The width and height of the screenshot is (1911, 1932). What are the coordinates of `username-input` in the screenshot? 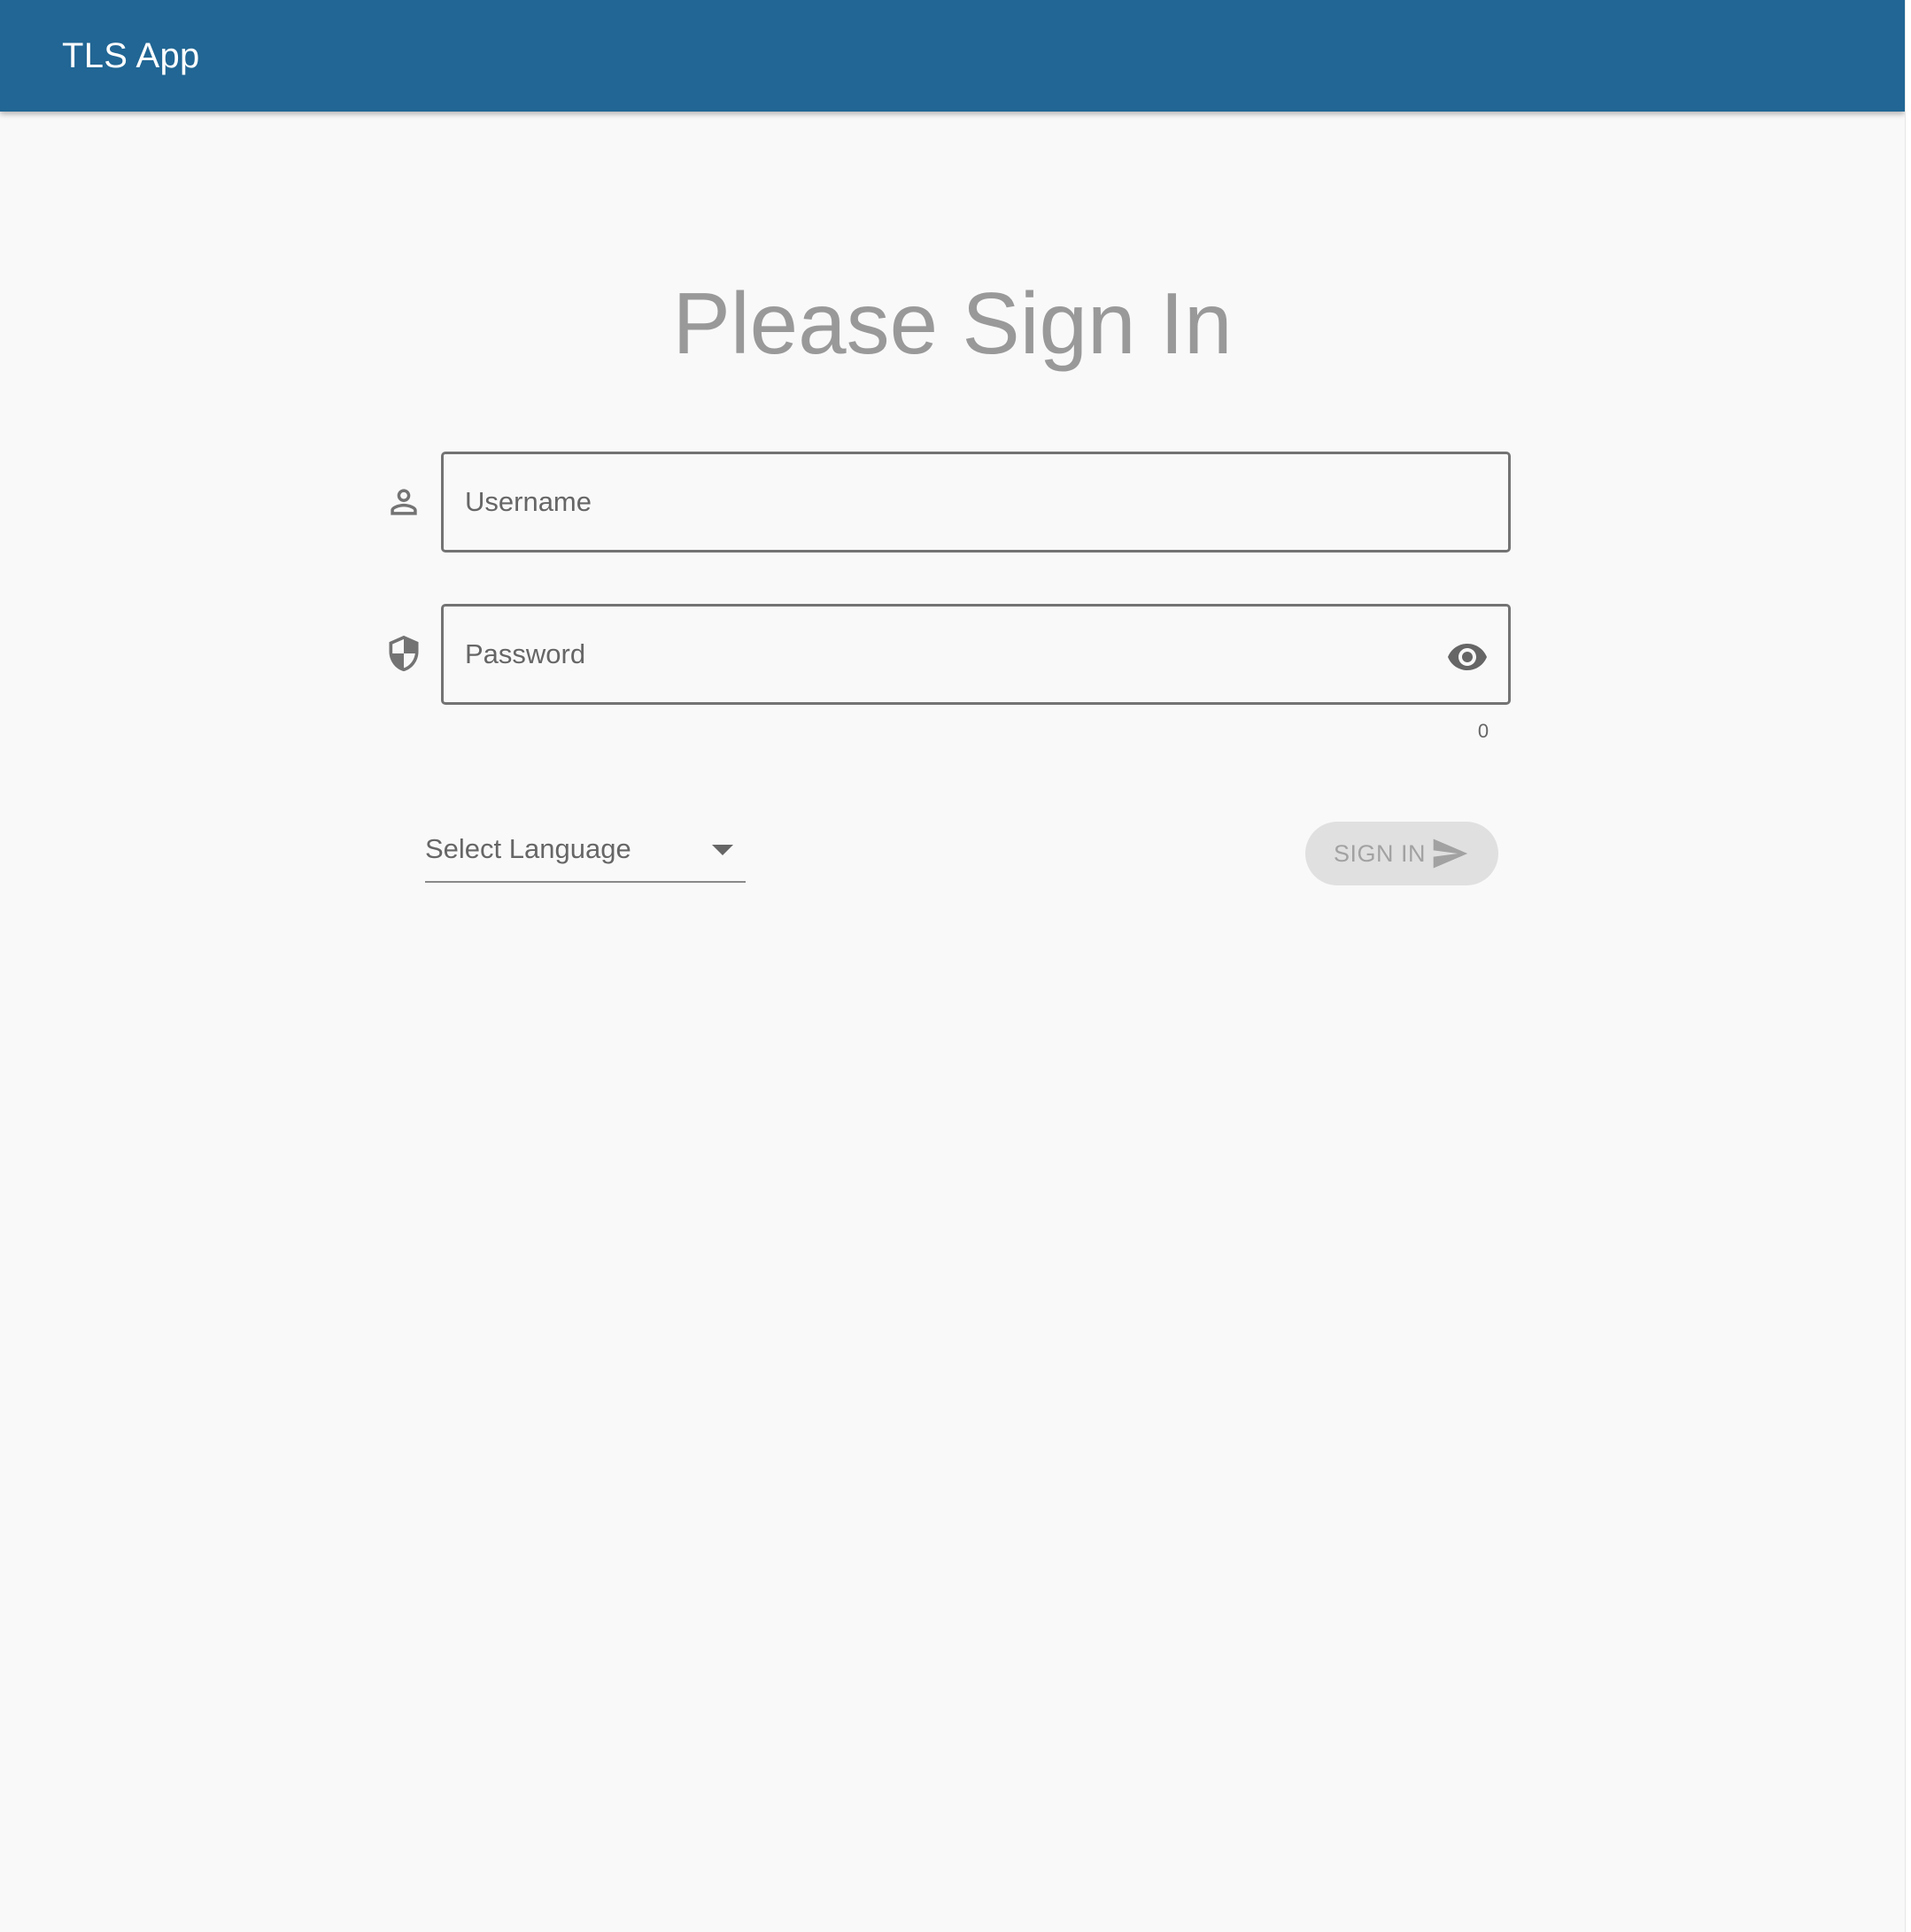 It's located at (952, 502).